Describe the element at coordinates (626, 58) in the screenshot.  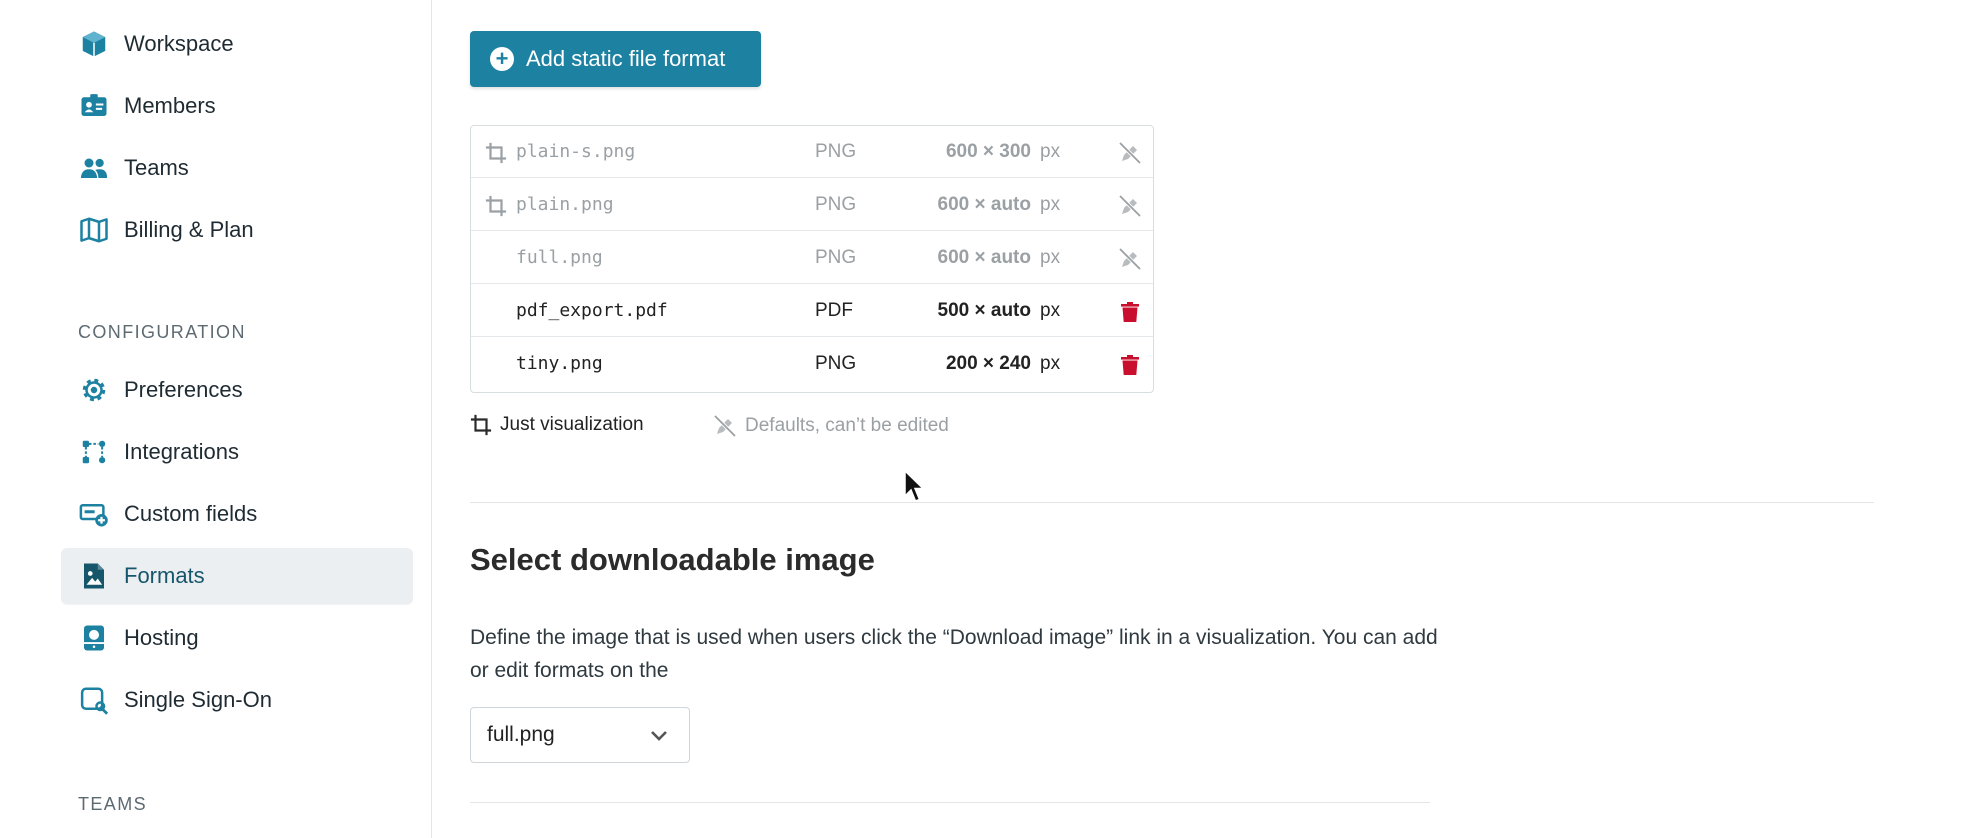
I see `add-button-label: Add static file format` at that location.